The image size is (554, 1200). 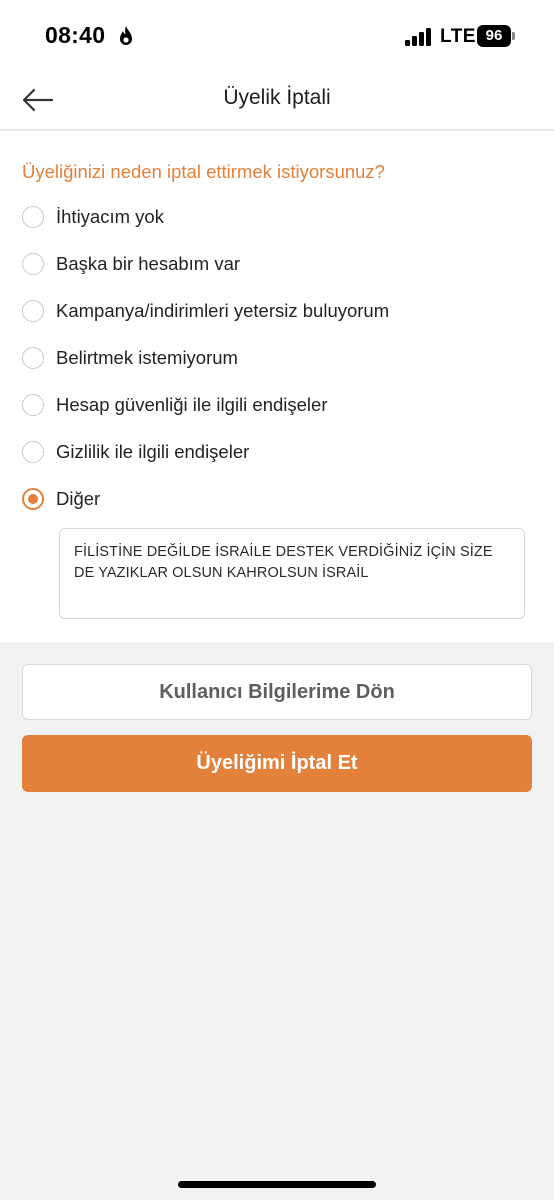 I want to click on option-campaigns-insufficient: Kampanya/indirimleri yetersiz buluyorum, so click(x=272, y=311).